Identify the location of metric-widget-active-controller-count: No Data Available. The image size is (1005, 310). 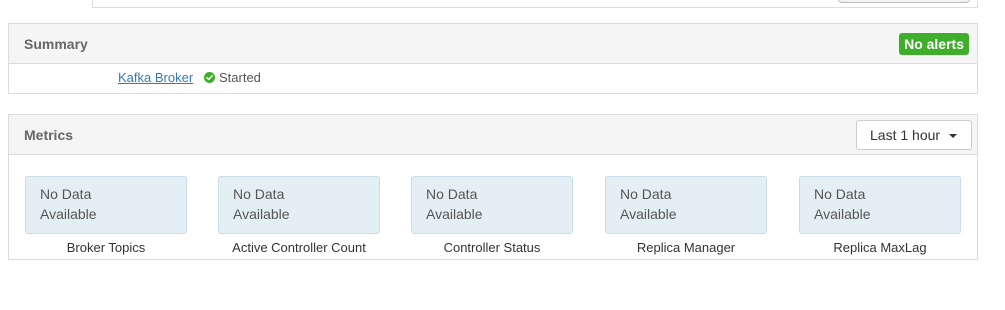
(299, 205).